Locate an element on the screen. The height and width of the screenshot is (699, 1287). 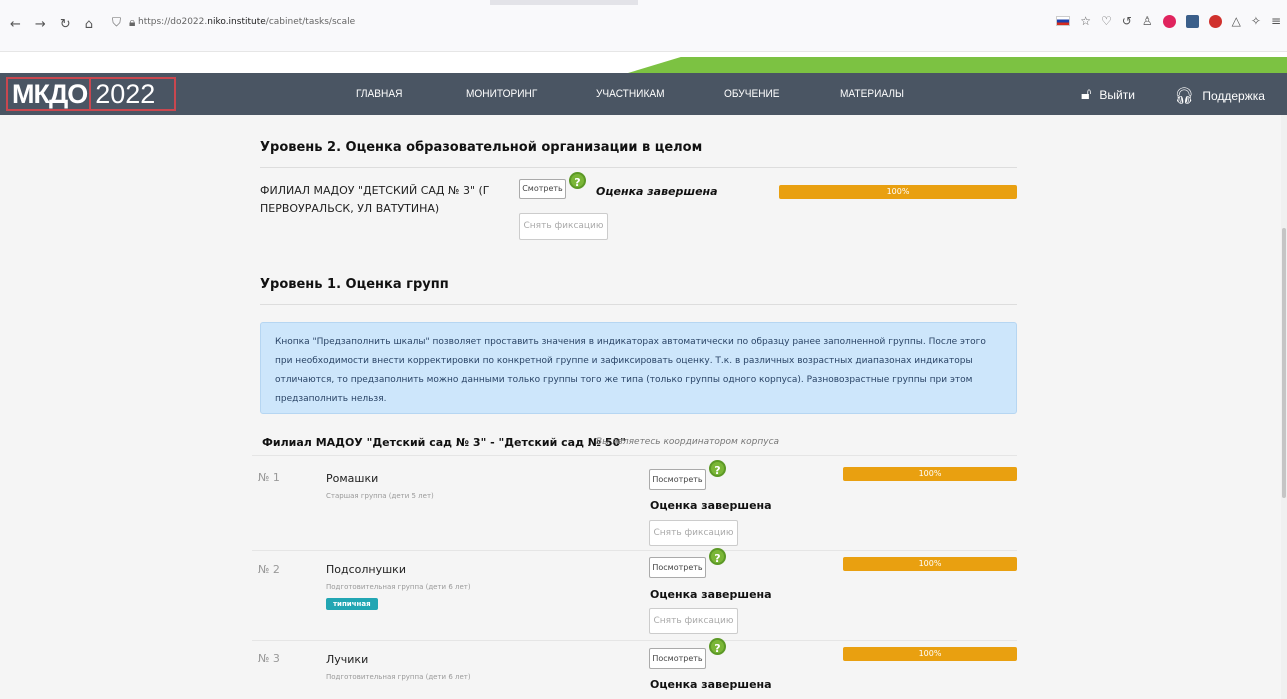
nav-participants: УЧАСТНИКАМ is located at coordinates (630, 94).